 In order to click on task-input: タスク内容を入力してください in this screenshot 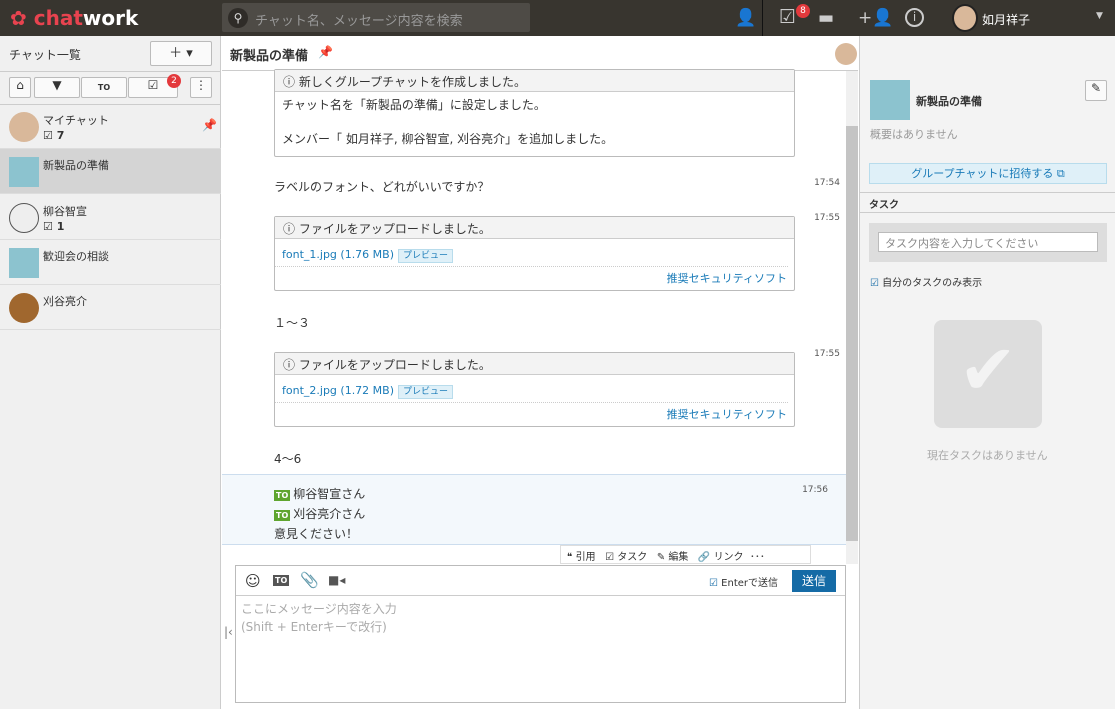, I will do `click(988, 242)`.